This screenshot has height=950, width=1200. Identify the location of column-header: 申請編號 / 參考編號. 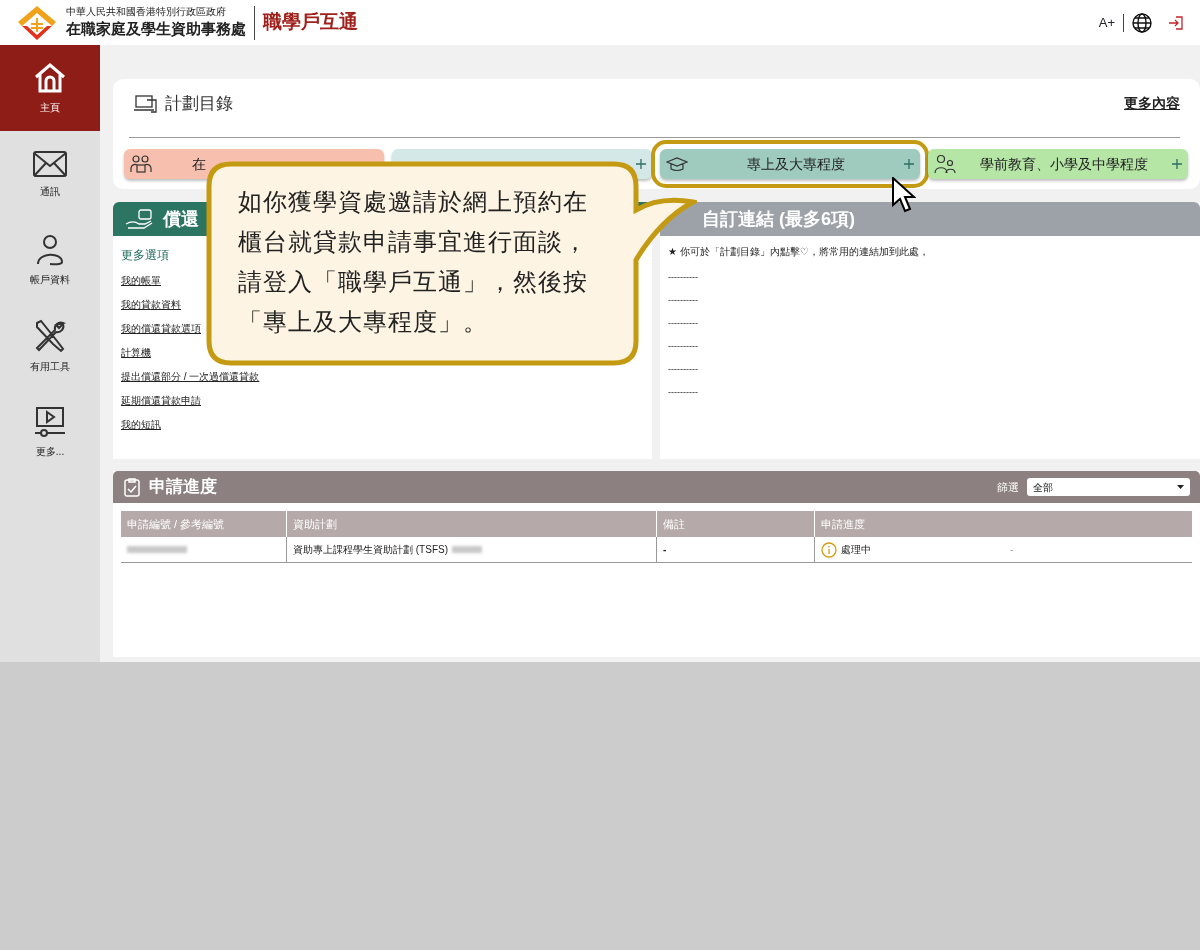
(176, 524).